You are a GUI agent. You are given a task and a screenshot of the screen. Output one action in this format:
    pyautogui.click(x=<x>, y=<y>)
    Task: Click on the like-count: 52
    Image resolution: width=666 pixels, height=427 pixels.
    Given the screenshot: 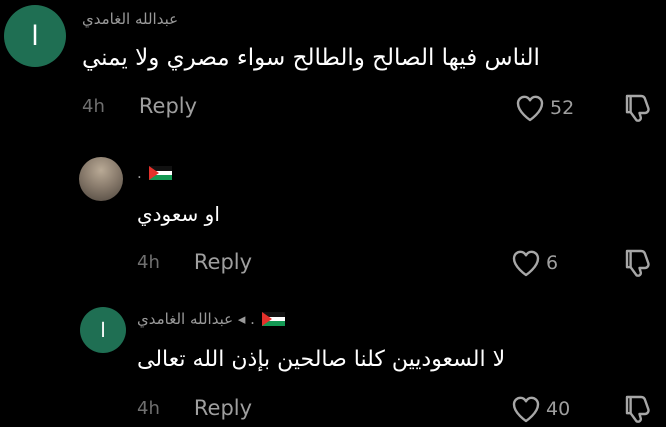 What is the action you would take?
    pyautogui.click(x=562, y=108)
    